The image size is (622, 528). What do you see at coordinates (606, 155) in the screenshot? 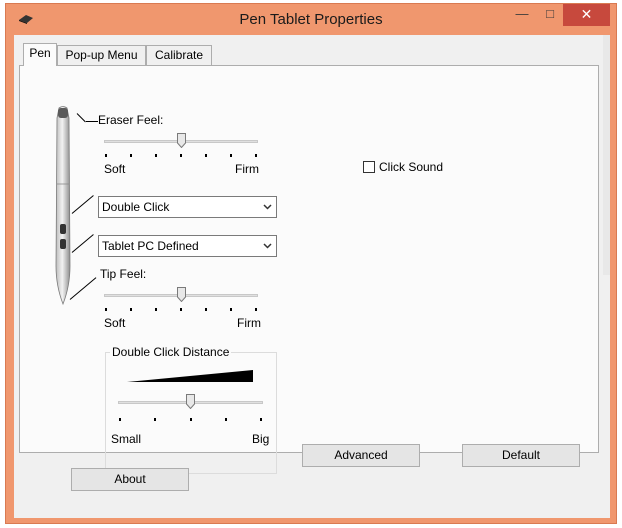
I see `background-scrollbar` at bounding box center [606, 155].